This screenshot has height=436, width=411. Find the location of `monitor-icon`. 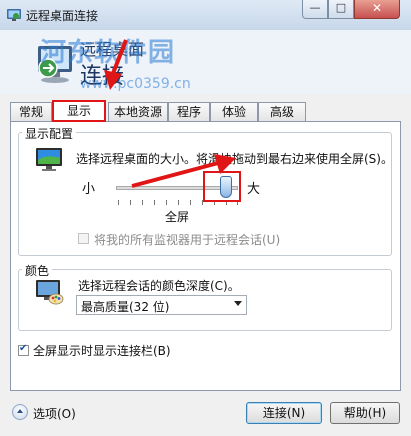

monitor-icon is located at coordinates (49, 159).